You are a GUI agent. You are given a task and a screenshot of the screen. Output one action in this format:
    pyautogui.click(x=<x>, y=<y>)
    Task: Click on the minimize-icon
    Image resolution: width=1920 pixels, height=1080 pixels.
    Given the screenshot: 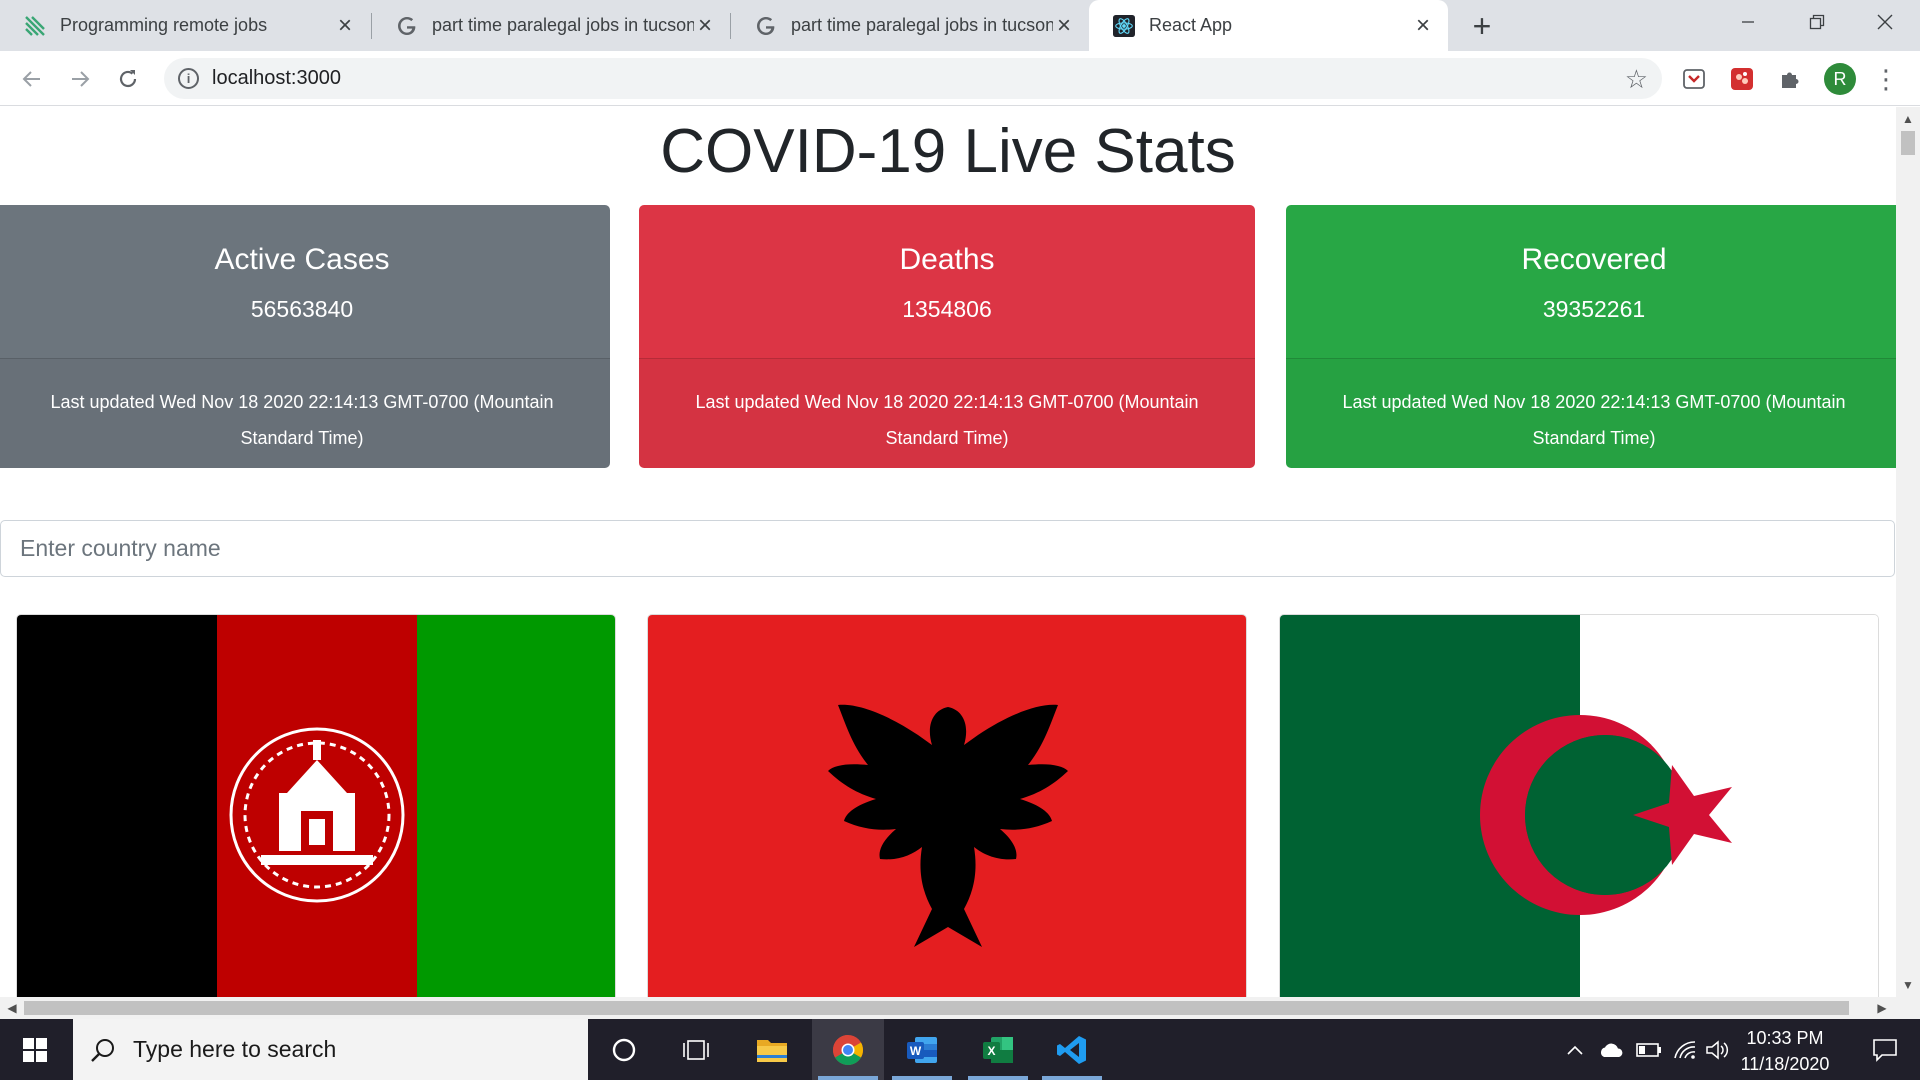 What is the action you would take?
    pyautogui.click(x=1748, y=22)
    